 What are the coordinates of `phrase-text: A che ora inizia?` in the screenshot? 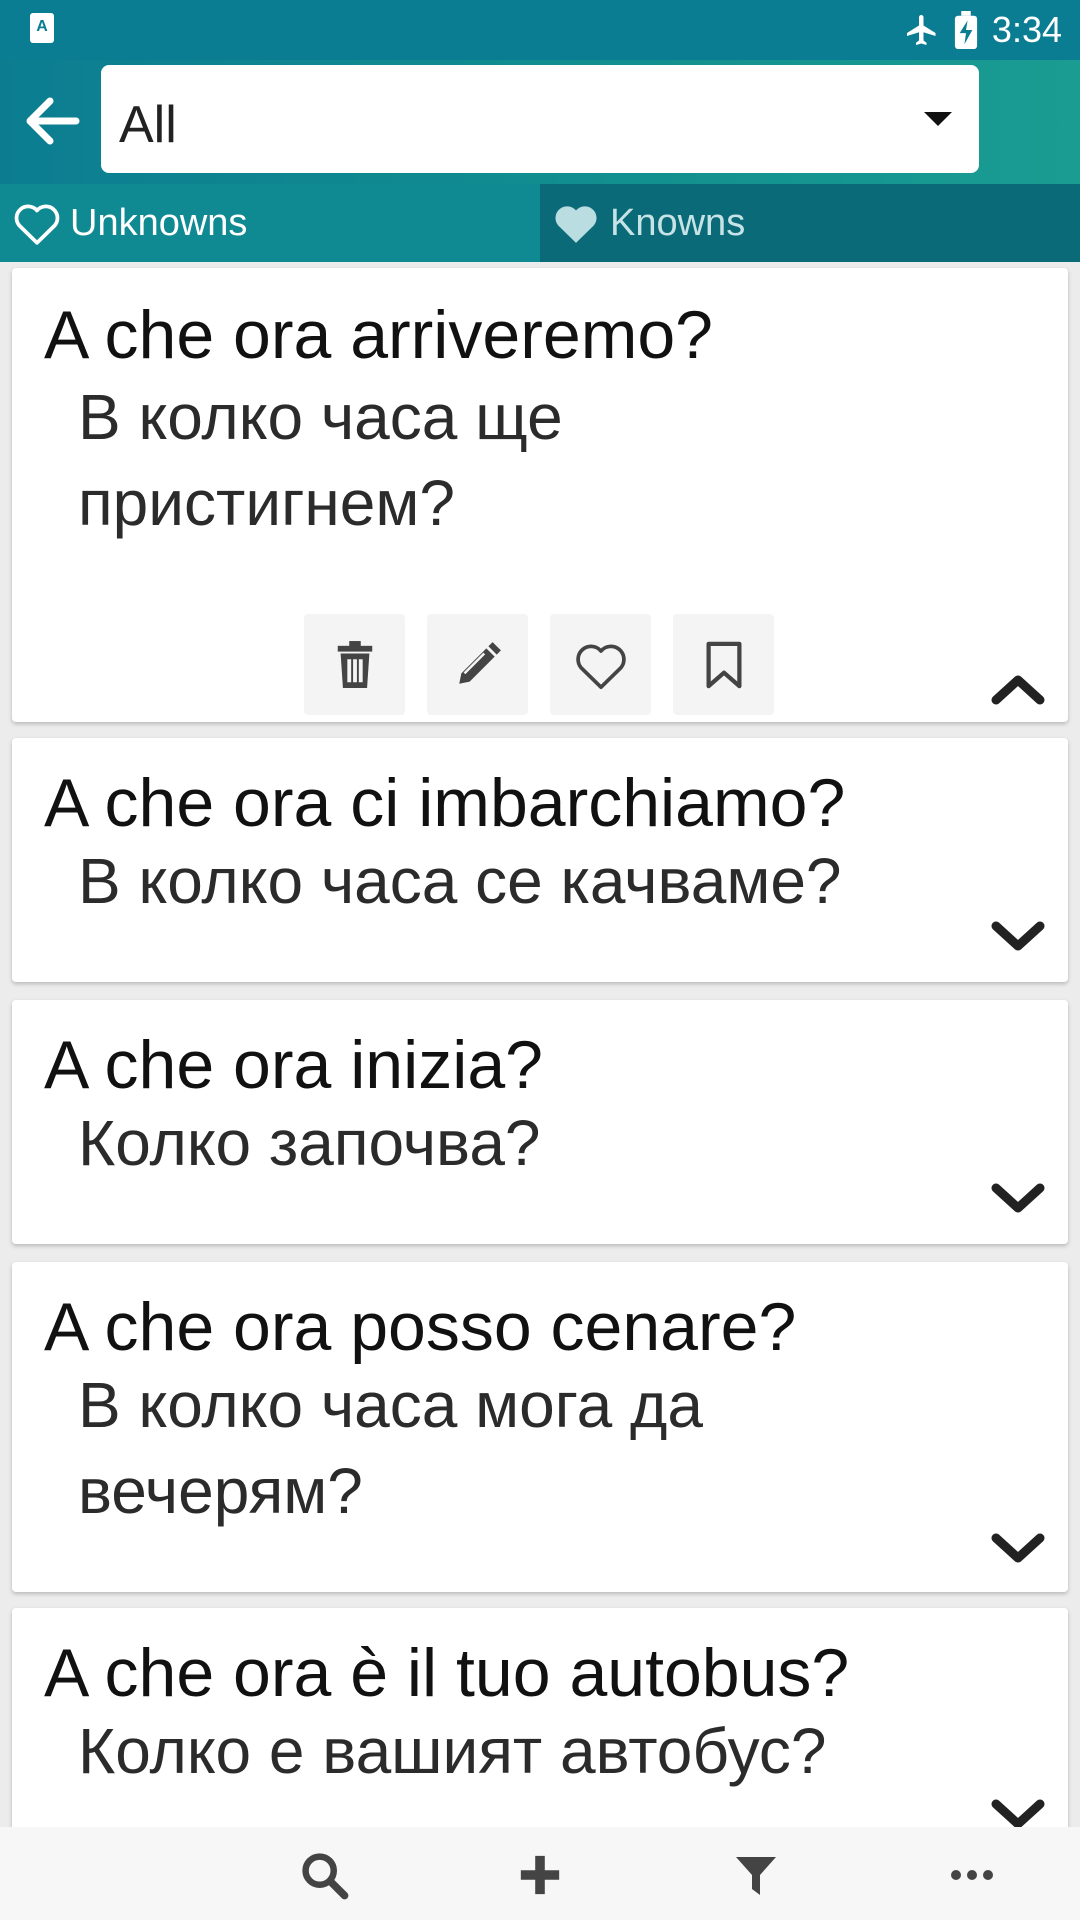 It's located at (293, 1065).